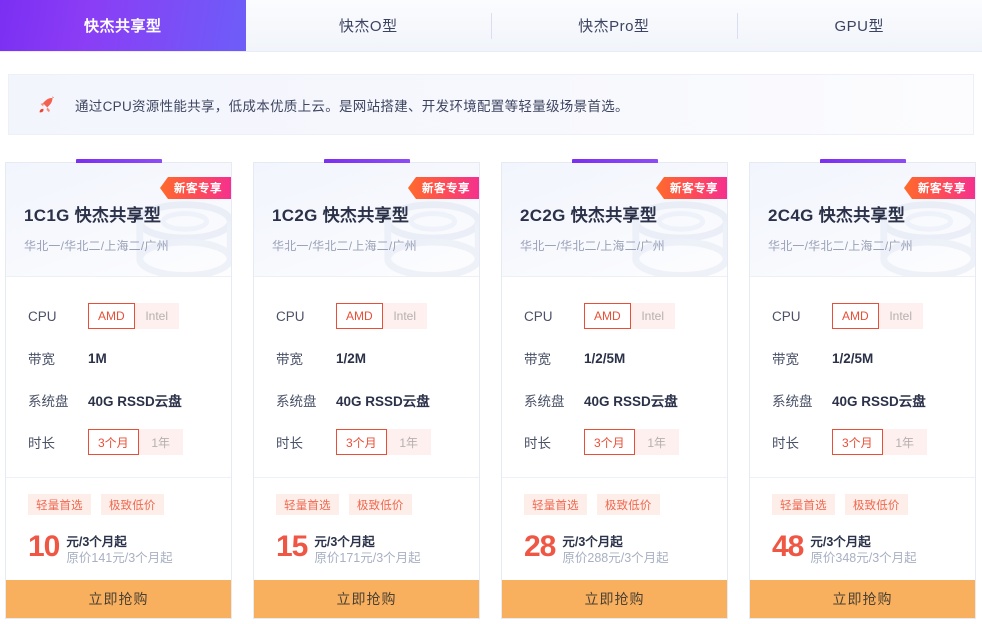 This screenshot has width=982, height=624. Describe the element at coordinates (367, 550) in the screenshot. I see `price-text-group: 元/3个月起 原价171元/3个月起` at that location.